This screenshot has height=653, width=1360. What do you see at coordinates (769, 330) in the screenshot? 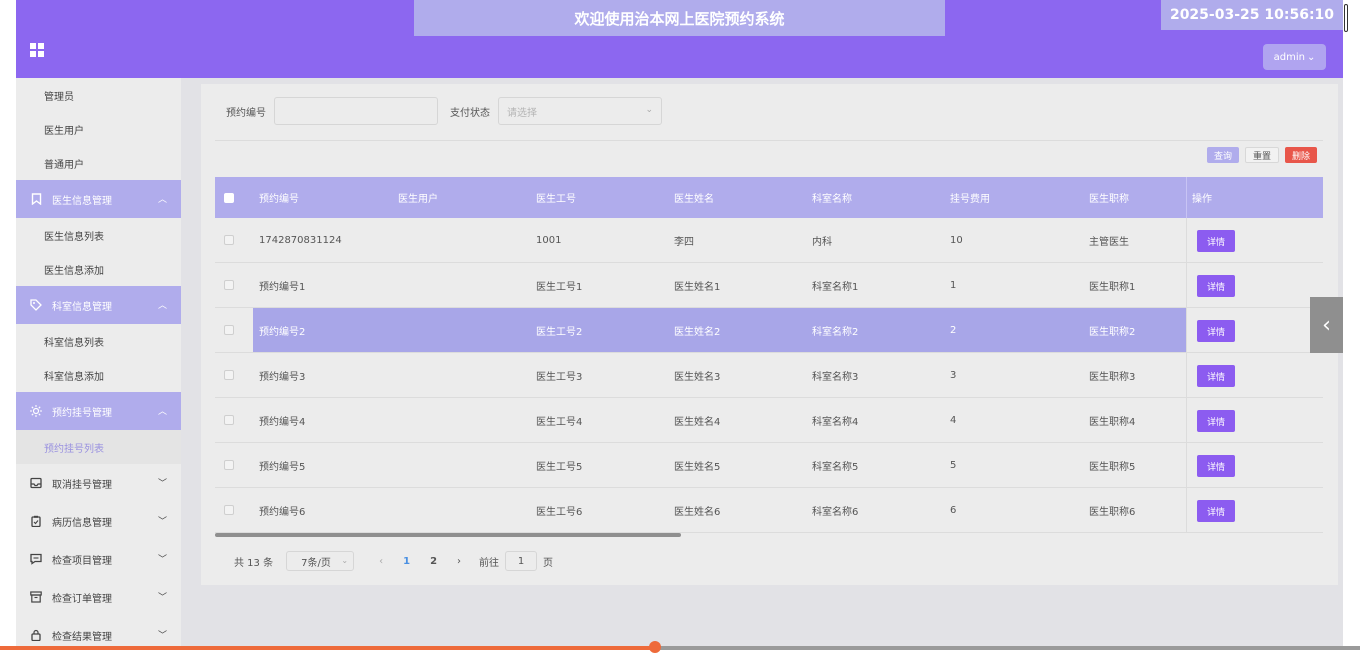
I see `table-row: 预约编号2 医生工号2 医生姓名2 科室名称2 2 医生职称2 详情` at bounding box center [769, 330].